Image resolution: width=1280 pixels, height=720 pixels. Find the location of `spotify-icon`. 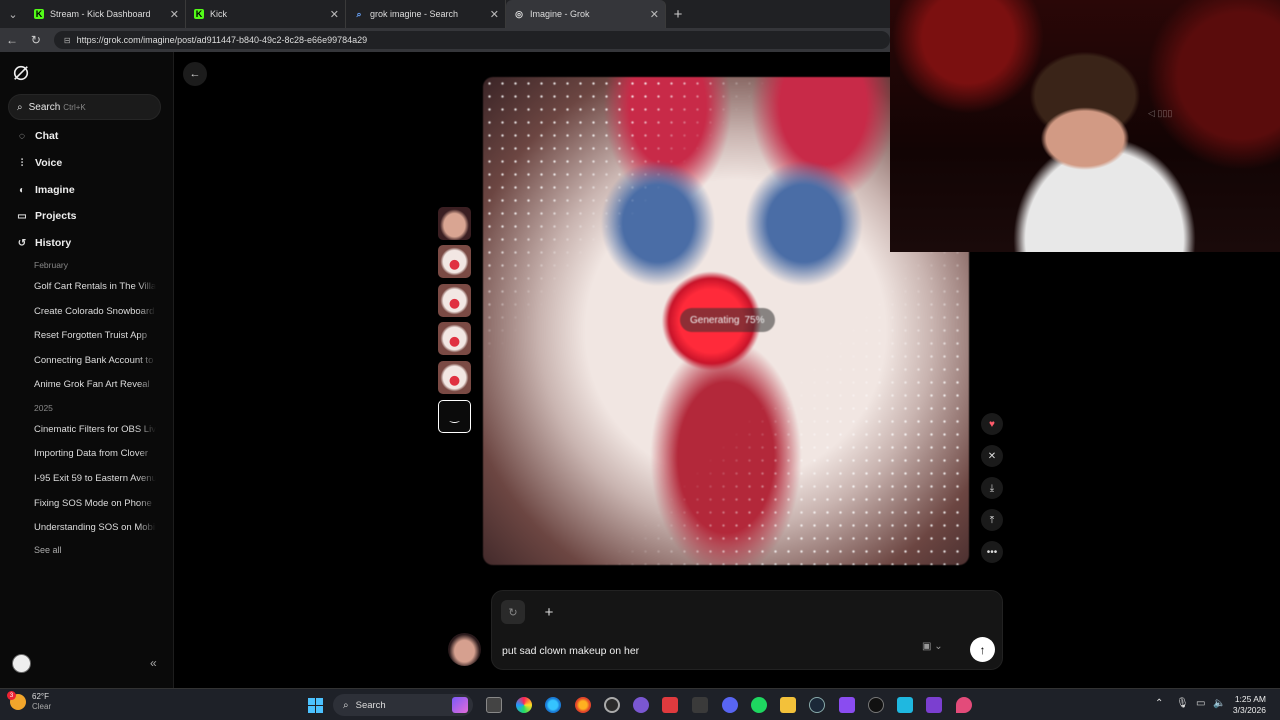

spotify-icon is located at coordinates (759, 705).